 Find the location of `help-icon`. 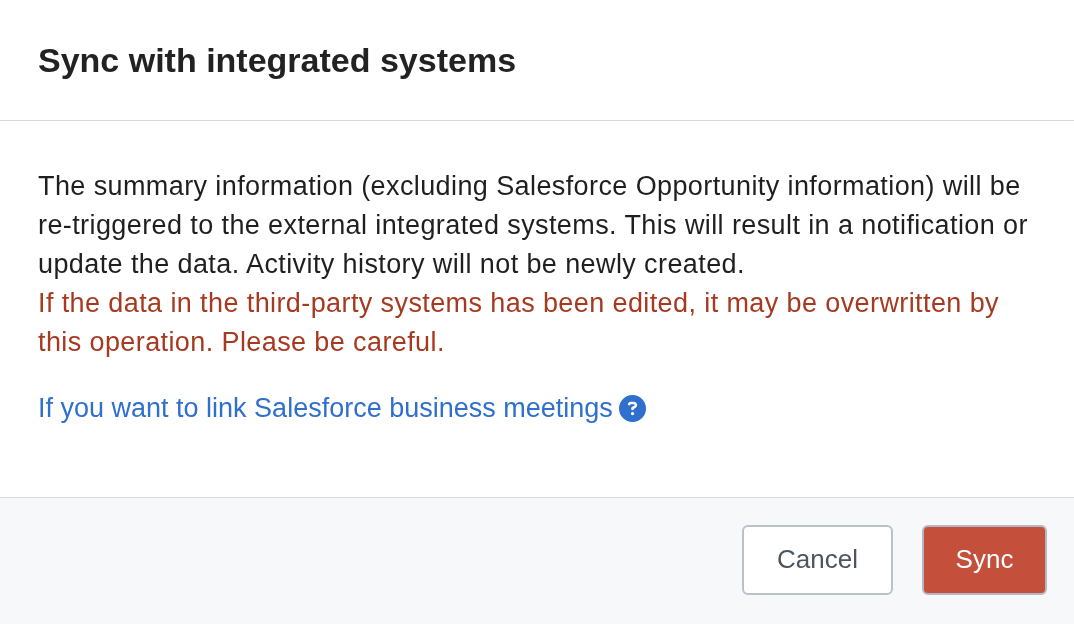

help-icon is located at coordinates (632, 408).